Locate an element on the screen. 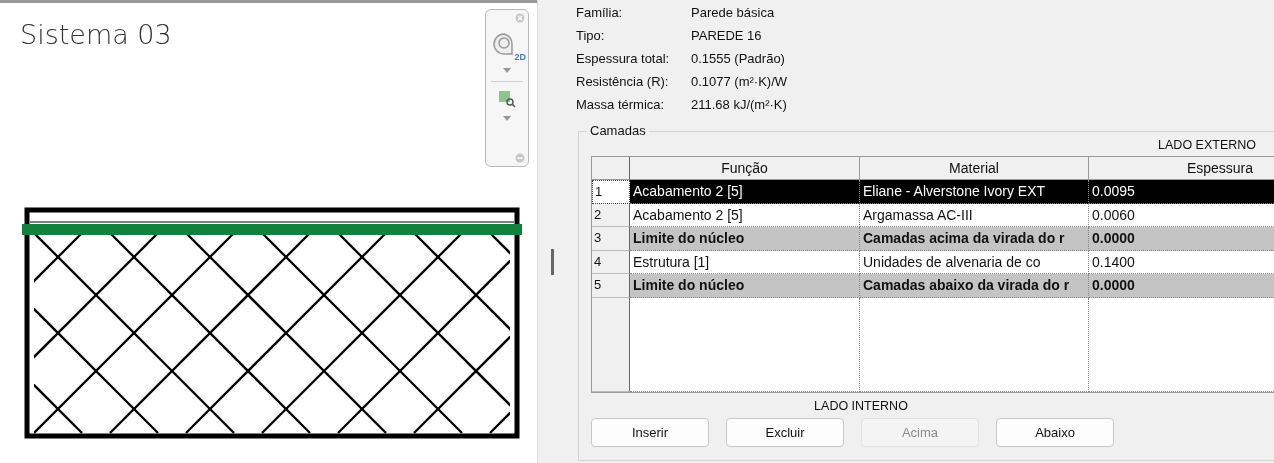  action-button: Abaixo is located at coordinates (1055, 432).